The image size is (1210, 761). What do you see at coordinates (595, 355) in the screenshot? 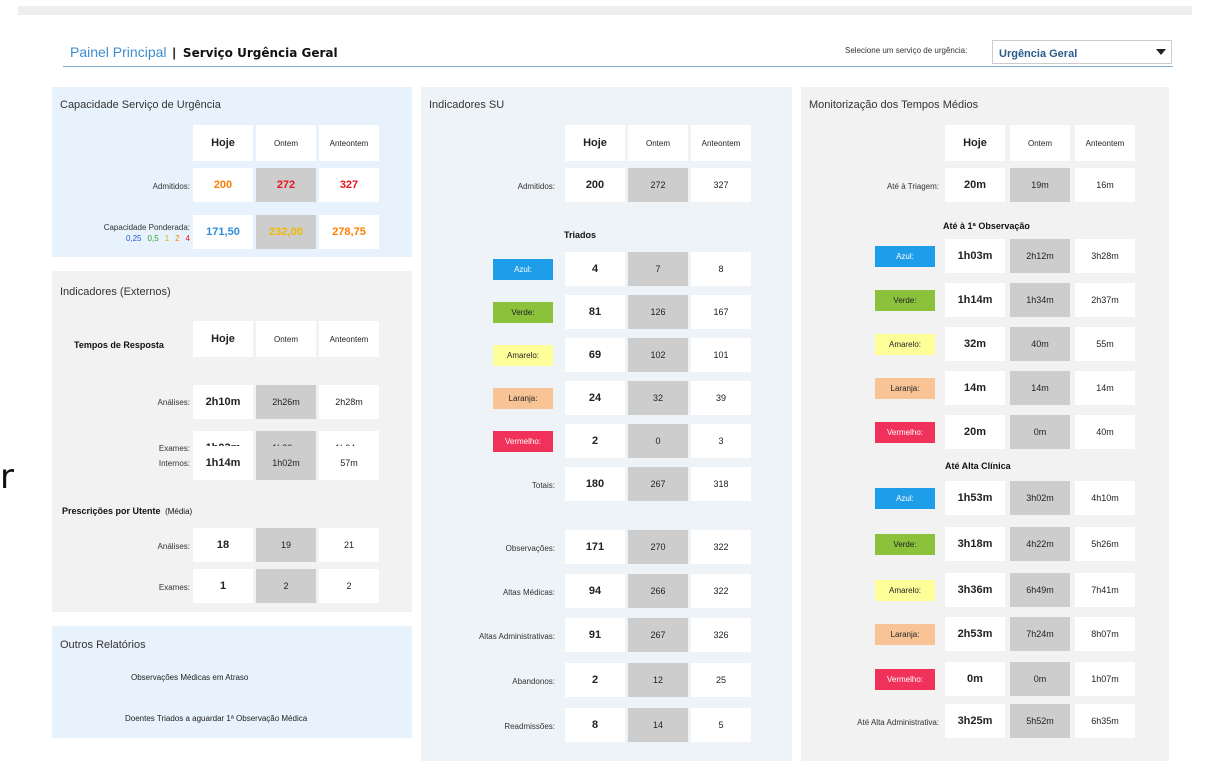
I see `tri-amarelo-hoje: 69` at bounding box center [595, 355].